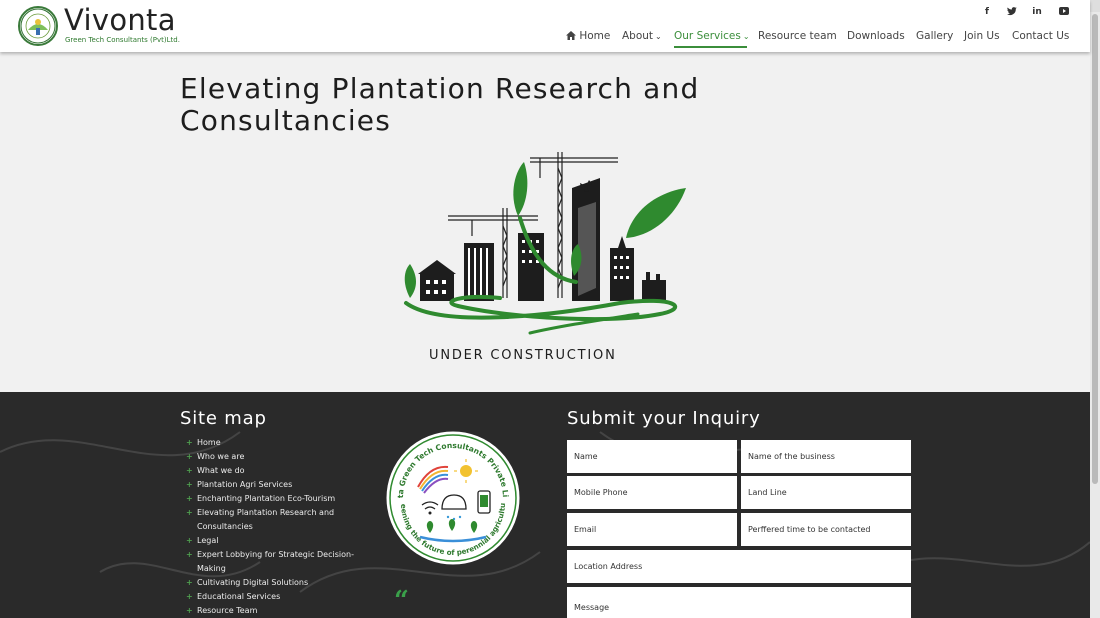  What do you see at coordinates (876, 36) in the screenshot?
I see `nav-downloads: Downloads` at bounding box center [876, 36].